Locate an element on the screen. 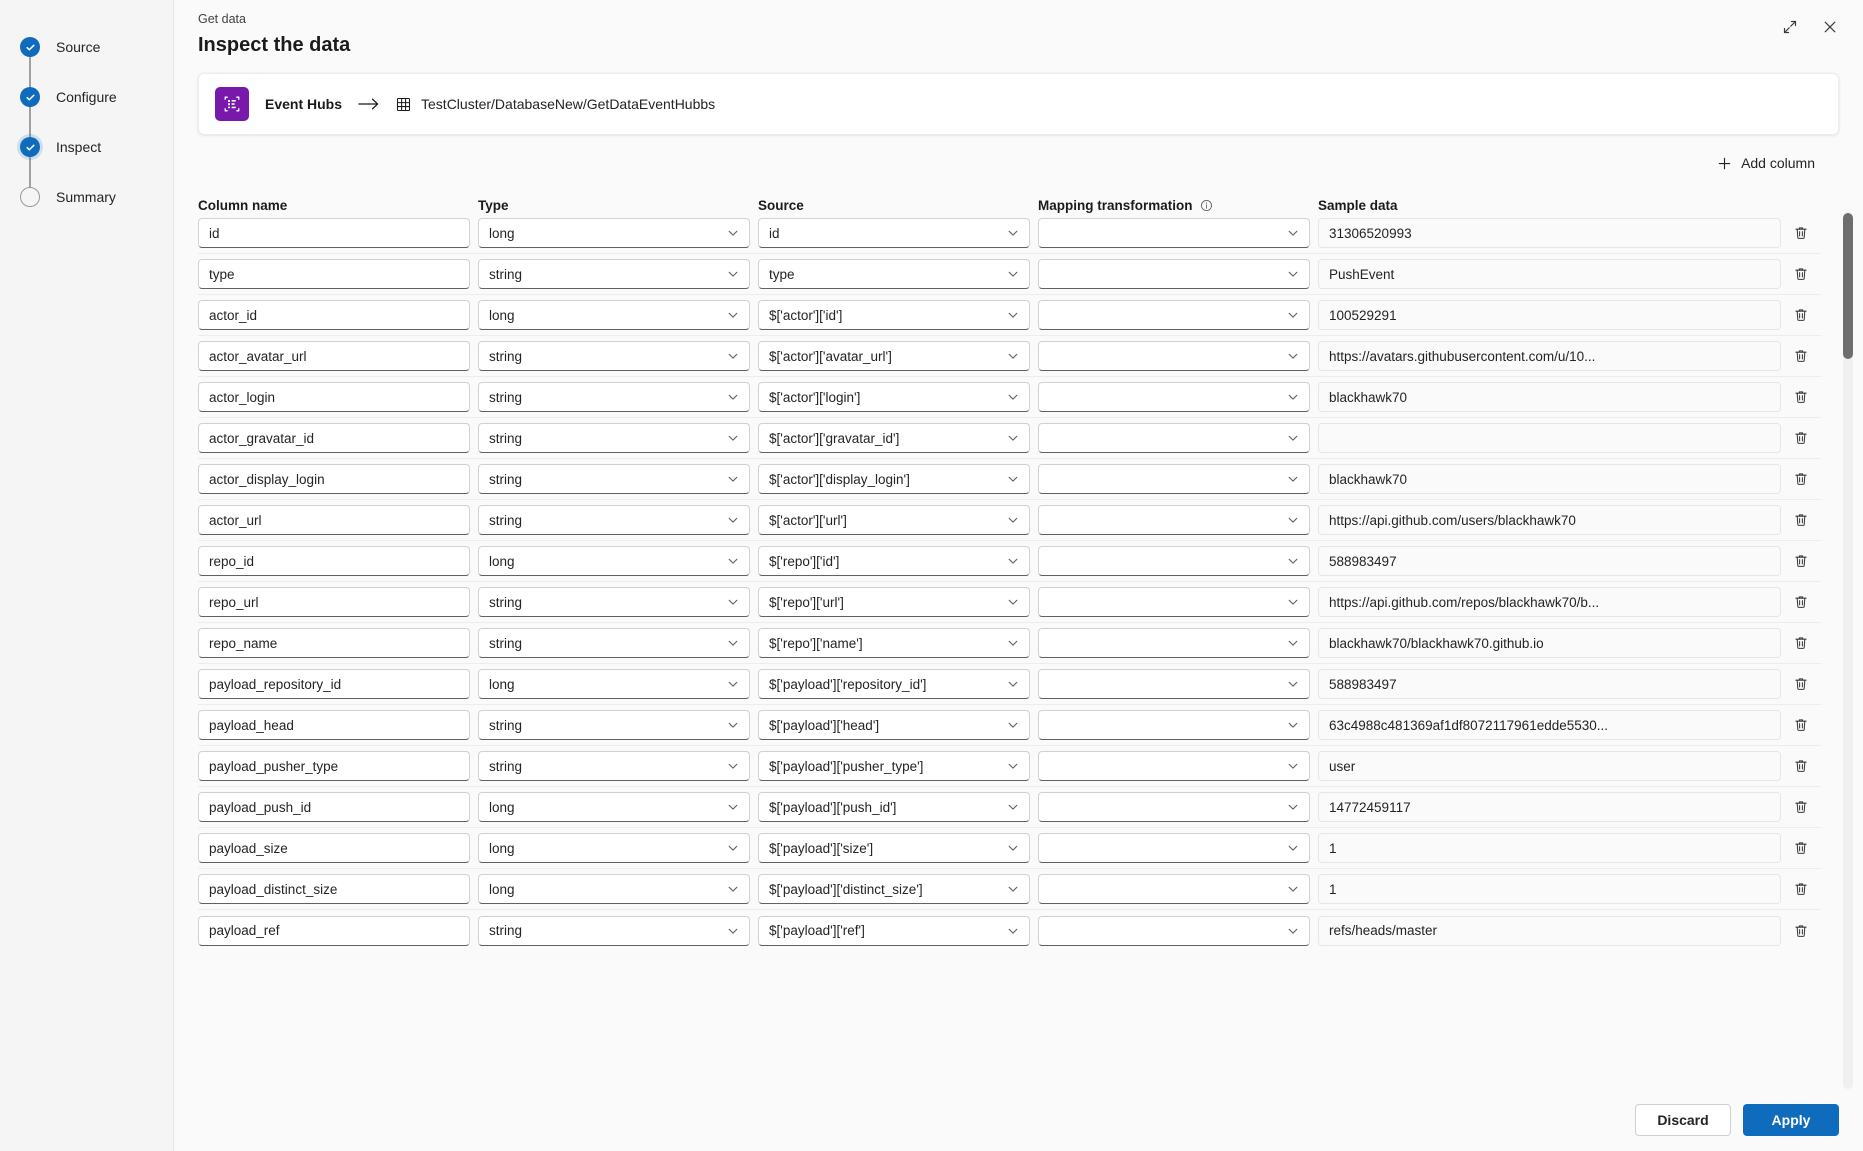 This screenshot has height=1151, width=1863. column-name-input: actor_id is located at coordinates (334, 315).